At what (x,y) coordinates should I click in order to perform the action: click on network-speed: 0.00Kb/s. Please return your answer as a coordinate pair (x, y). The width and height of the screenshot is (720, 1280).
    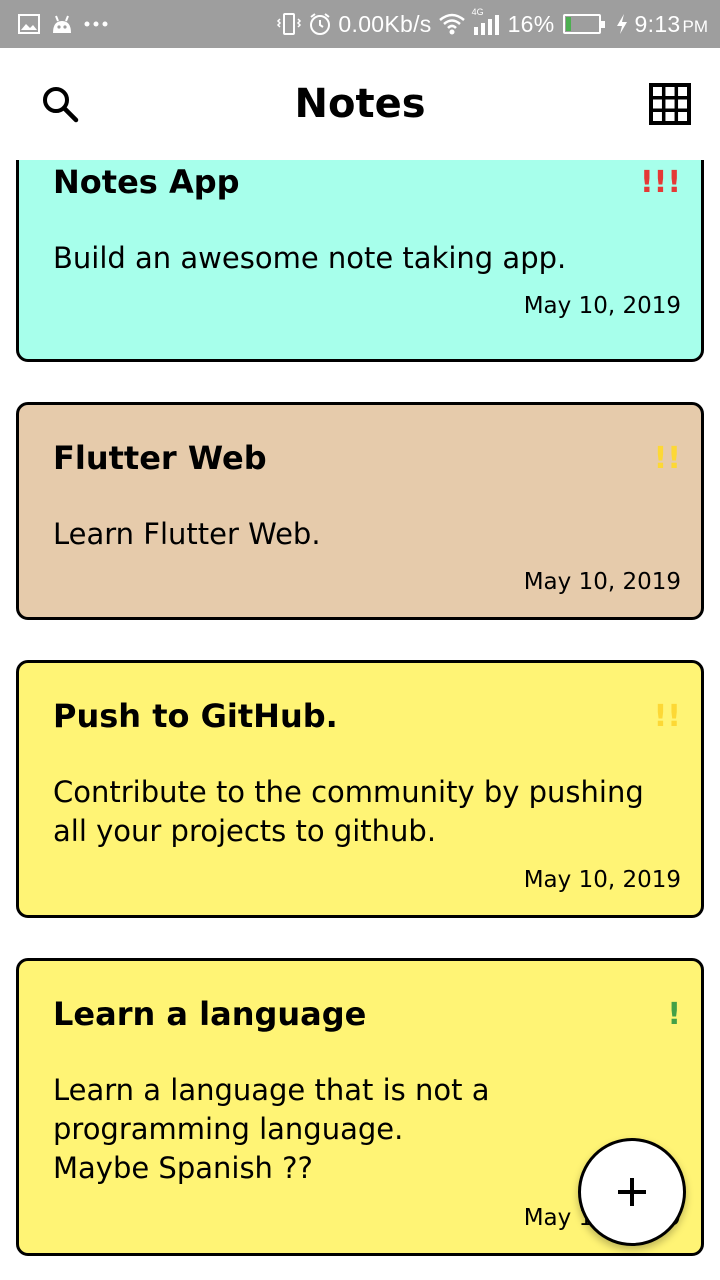
    Looking at the image, I should click on (385, 23).